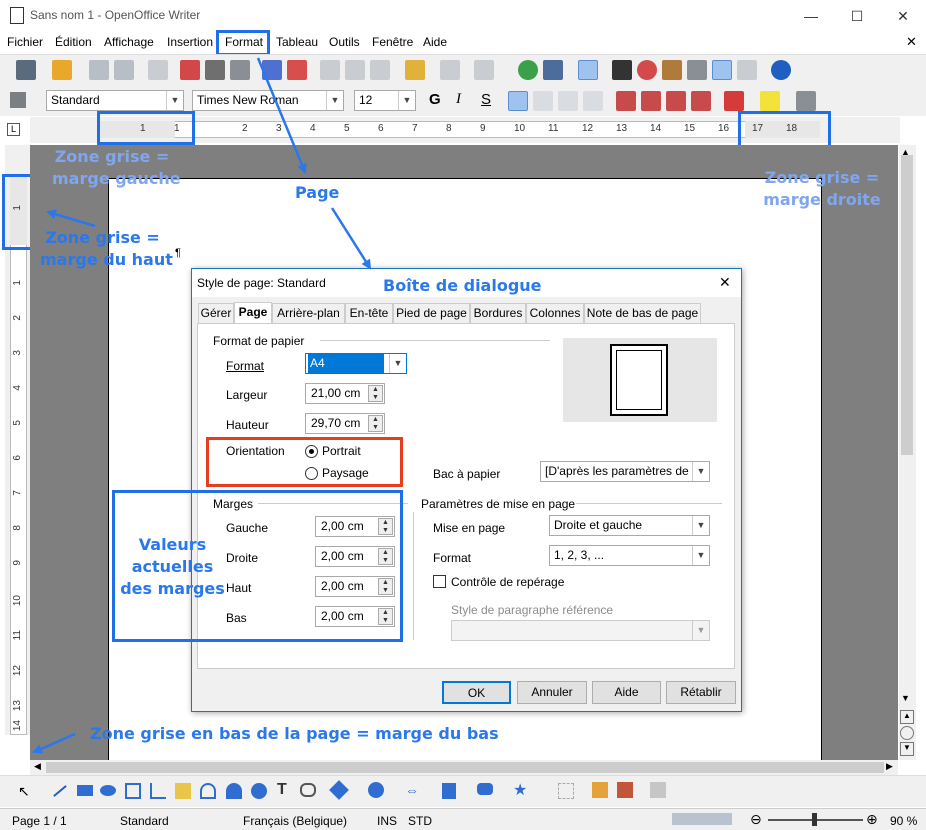  I want to click on paper-tray-select: [D'après les paramètres de l' ▼, so click(625, 471).